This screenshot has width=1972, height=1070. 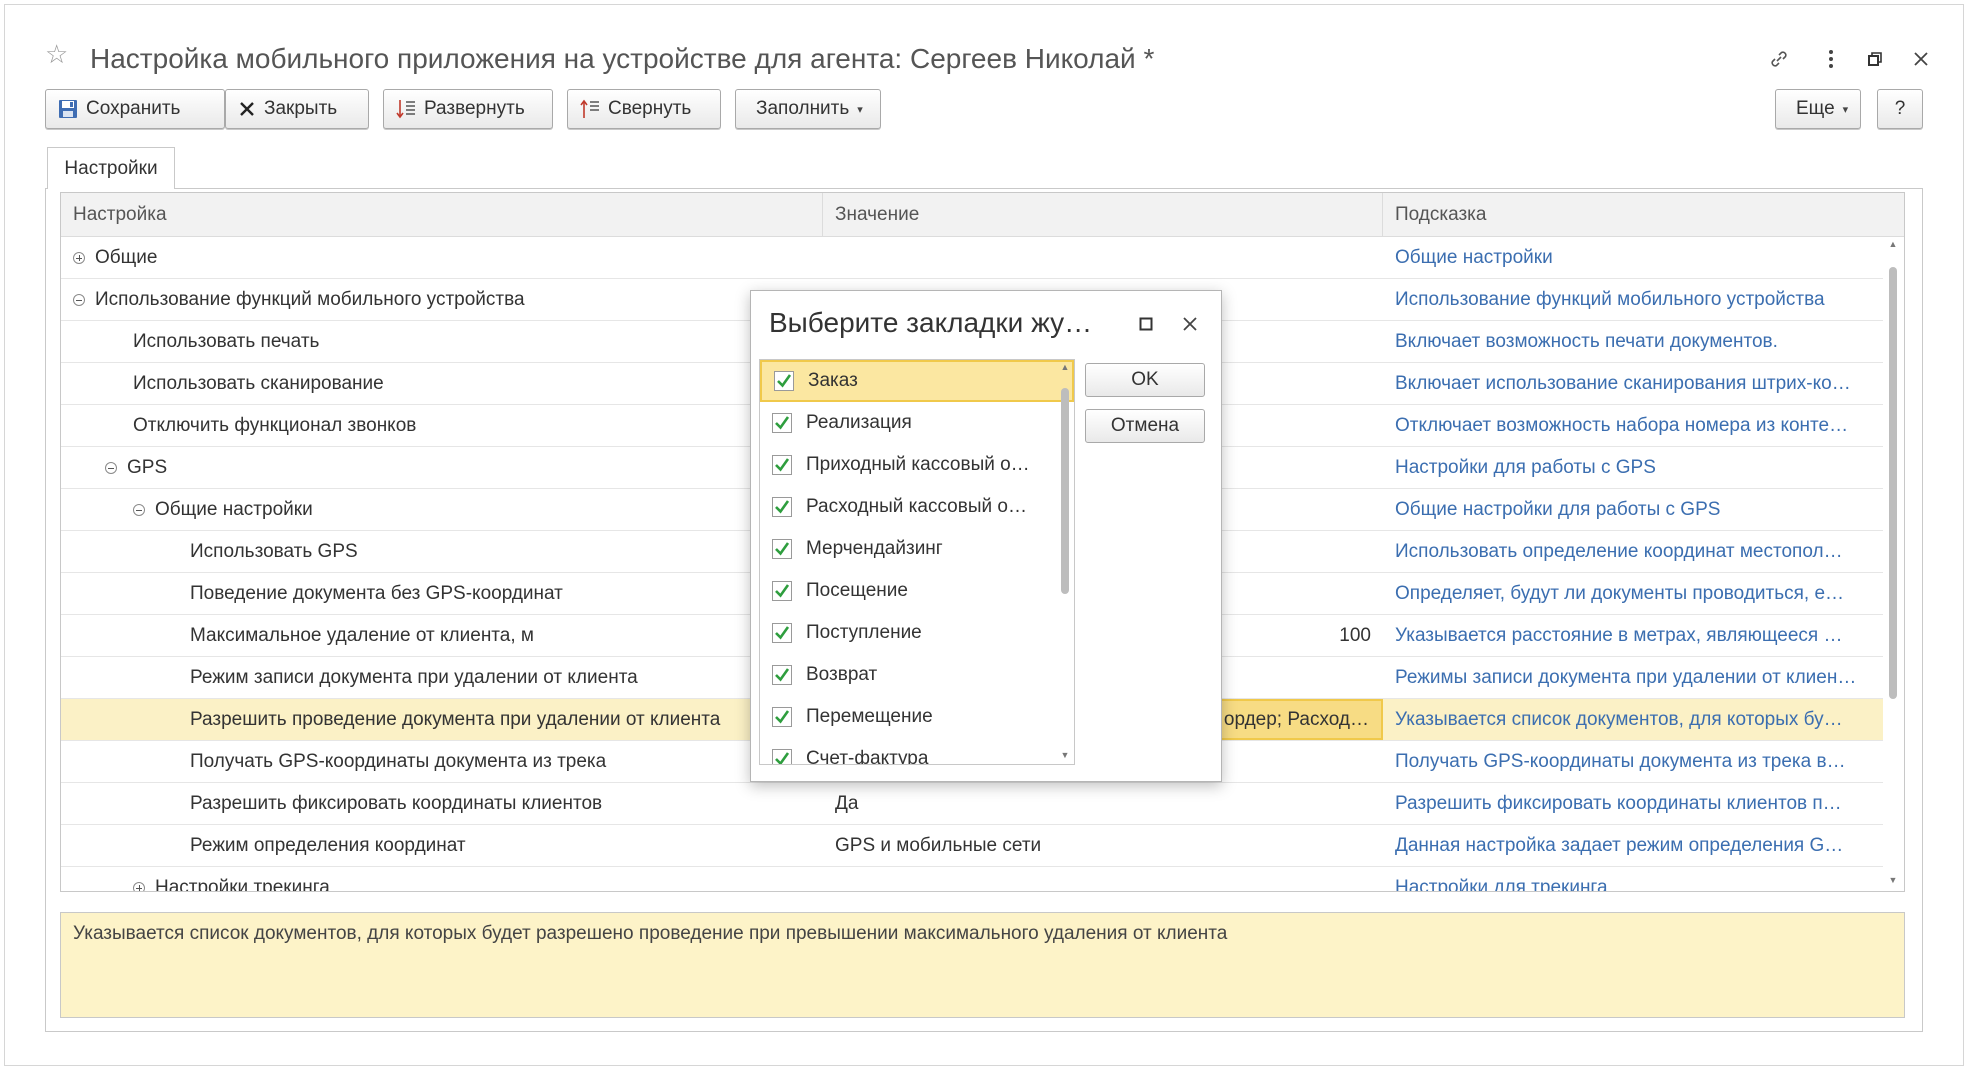 I want to click on fill-dropdown-button: Заполнить ▾, so click(x=808, y=109).